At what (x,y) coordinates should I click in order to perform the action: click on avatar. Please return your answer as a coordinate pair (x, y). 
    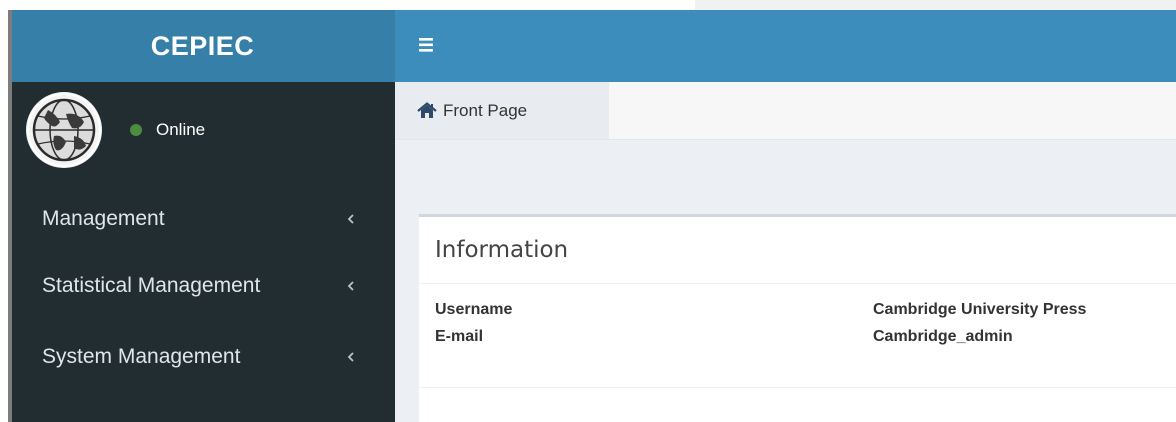
    Looking at the image, I should click on (64, 130).